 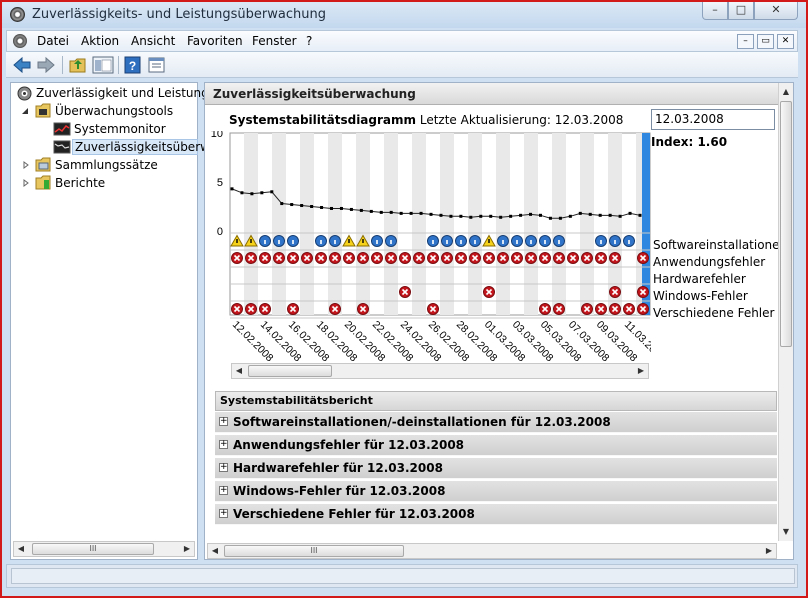 I want to click on y-tick-label: 0, so click(x=220, y=232).